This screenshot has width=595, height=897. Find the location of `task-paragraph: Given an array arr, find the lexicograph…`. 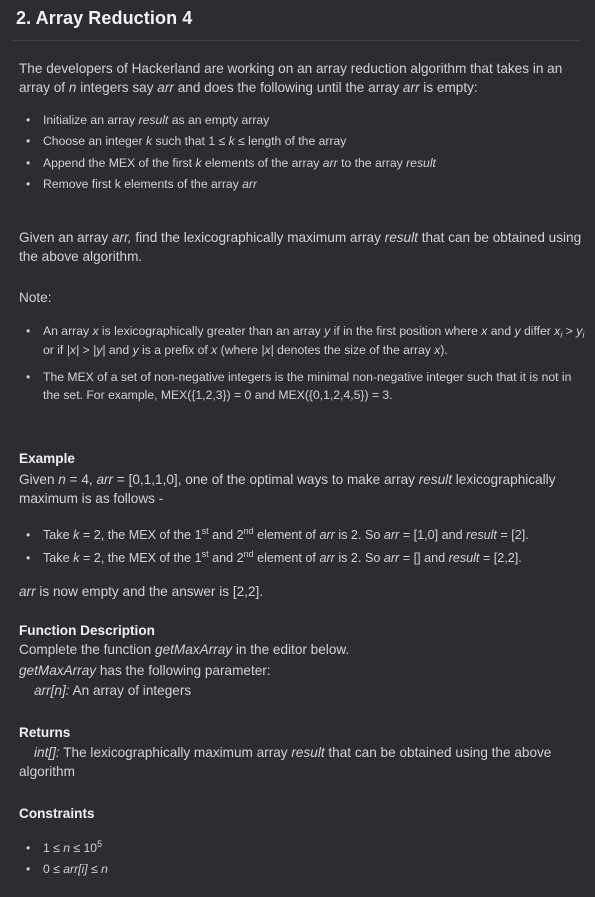

task-paragraph: Given an array arr, find the lexicograph… is located at coordinates (300, 247).